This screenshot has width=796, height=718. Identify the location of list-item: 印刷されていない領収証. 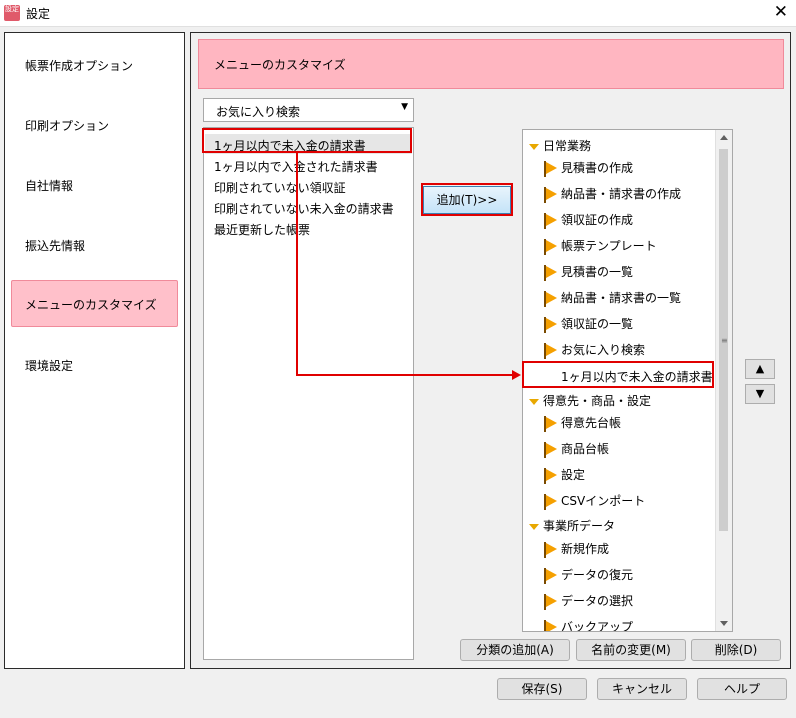
(280, 187).